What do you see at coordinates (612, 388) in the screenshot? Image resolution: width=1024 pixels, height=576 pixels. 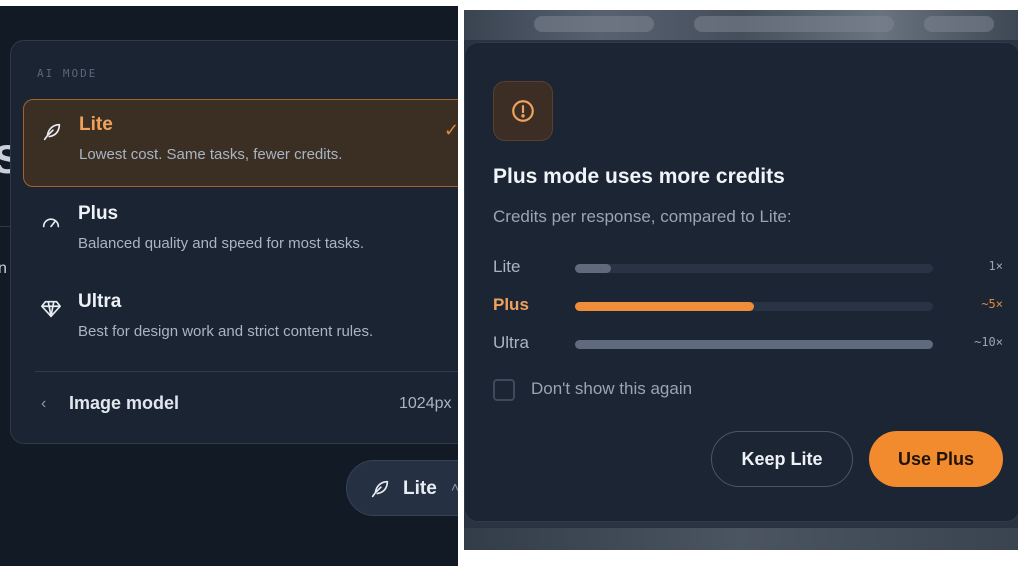 I see `dont-show-label: Don't show this again` at bounding box center [612, 388].